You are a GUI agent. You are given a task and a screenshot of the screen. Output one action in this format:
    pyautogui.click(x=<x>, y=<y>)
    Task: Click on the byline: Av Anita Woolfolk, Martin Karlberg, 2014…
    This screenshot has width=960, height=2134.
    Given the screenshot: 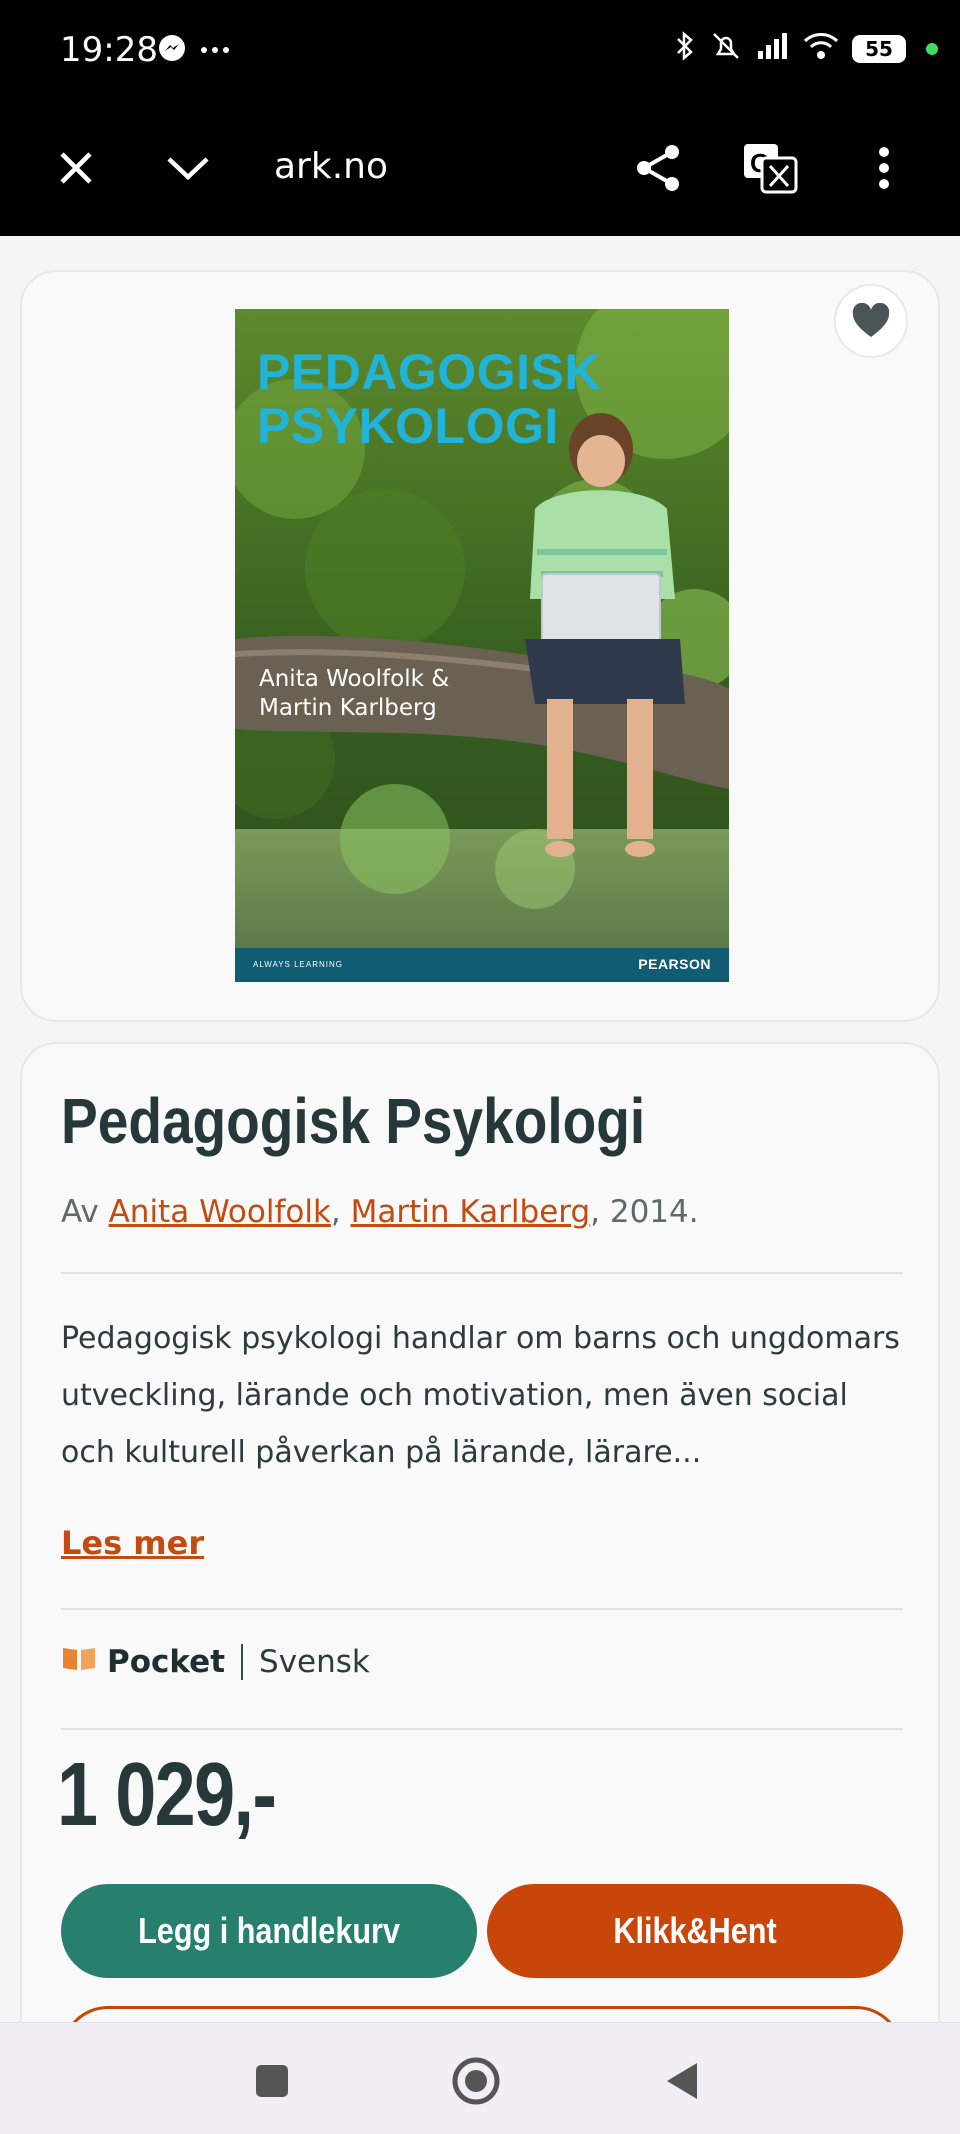 What is the action you would take?
    pyautogui.click(x=380, y=1212)
    